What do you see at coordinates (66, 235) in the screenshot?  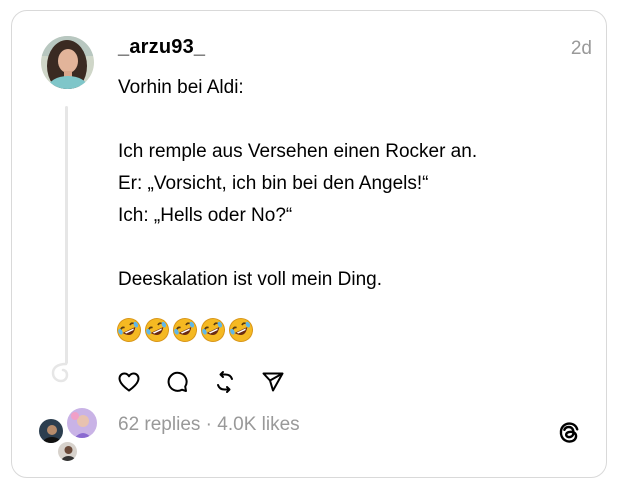 I see `thread-line` at bounding box center [66, 235].